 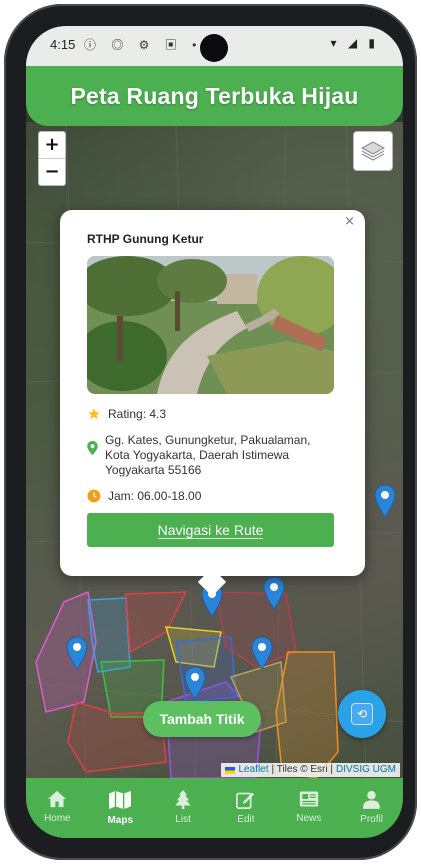 What do you see at coordinates (143, 45) in the screenshot?
I see `status-notification-icons: ⓘ ◎ ⚙ ▣ •` at bounding box center [143, 45].